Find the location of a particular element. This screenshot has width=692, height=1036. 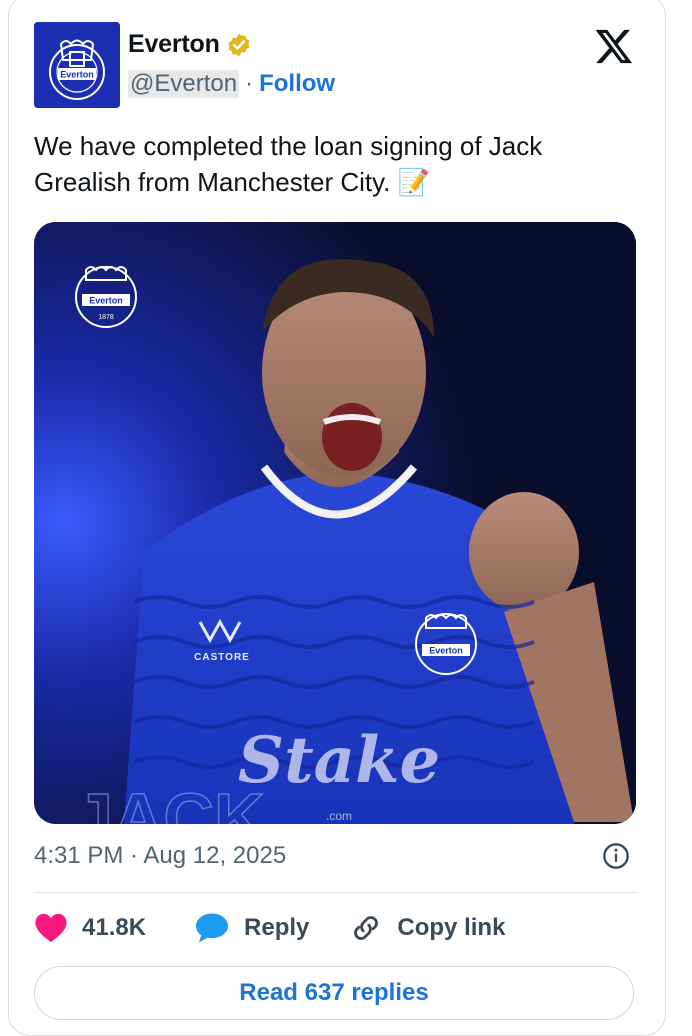

gold-verified-badge-icon is located at coordinates (239, 44).